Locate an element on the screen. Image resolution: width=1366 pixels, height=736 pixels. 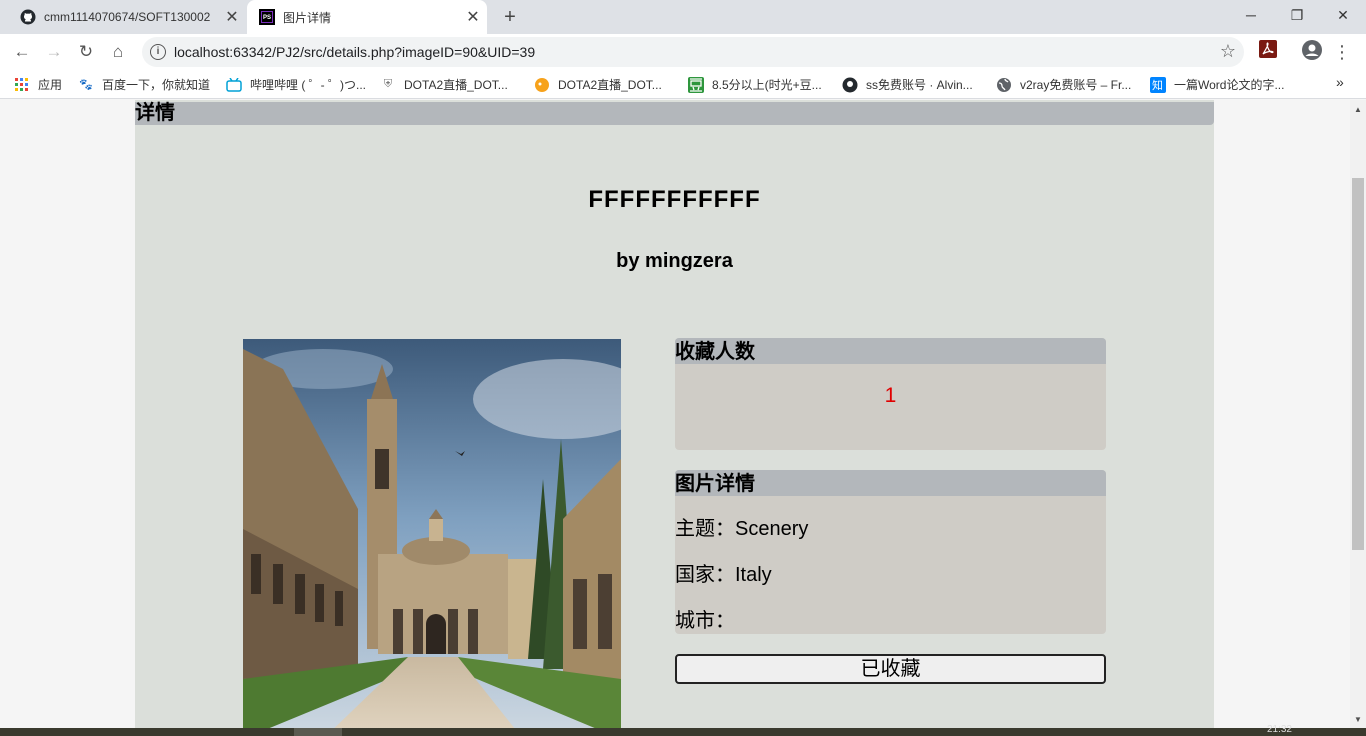
bookmark-star-icon: ☆ is located at coordinates (1228, 51).